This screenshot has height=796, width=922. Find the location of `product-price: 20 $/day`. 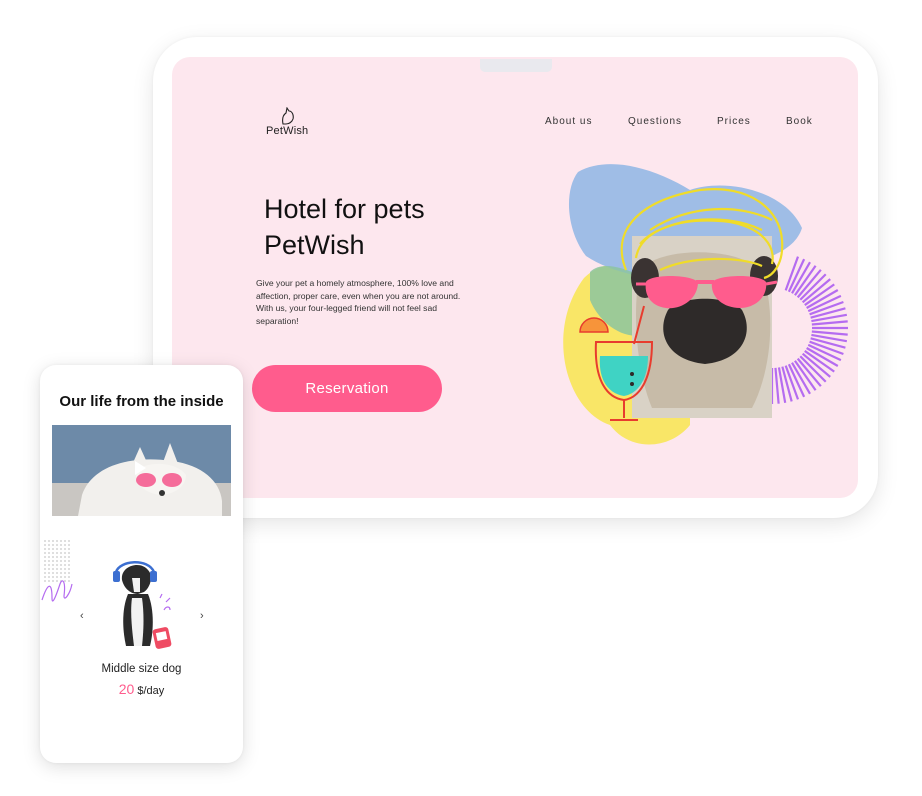

product-price: 20 $/day is located at coordinates (141, 690).